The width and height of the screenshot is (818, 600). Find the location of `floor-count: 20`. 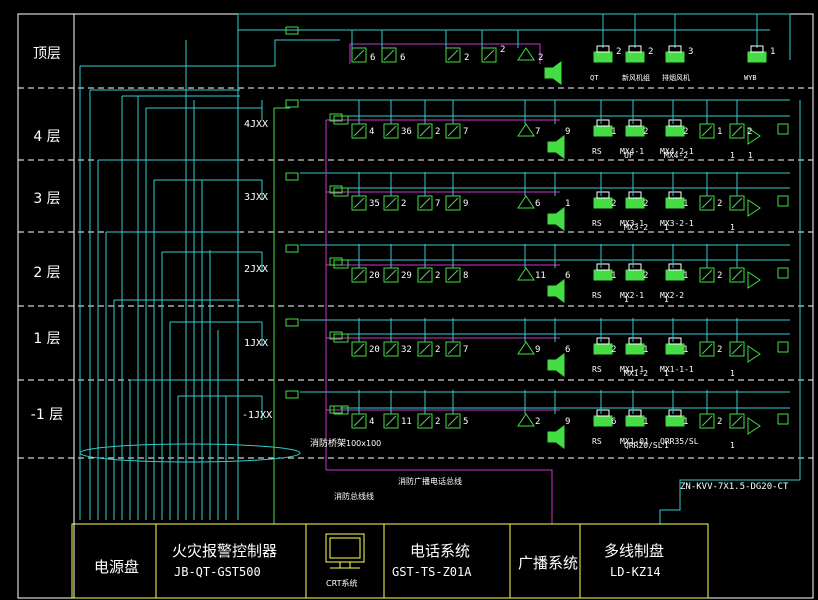

floor-count: 20 is located at coordinates (374, 276).